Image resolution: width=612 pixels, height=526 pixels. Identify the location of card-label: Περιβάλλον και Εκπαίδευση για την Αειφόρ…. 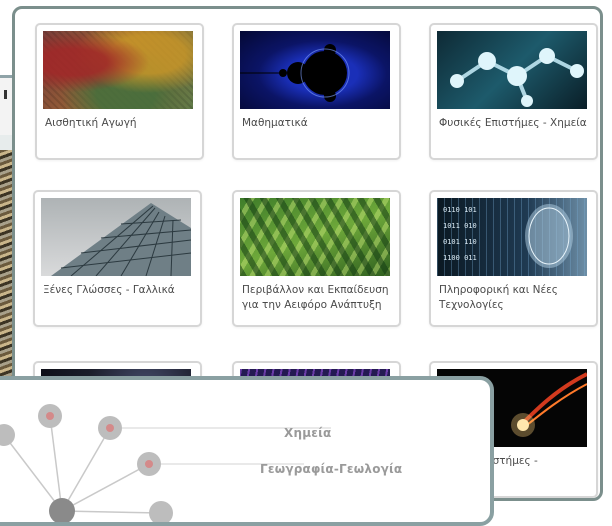
(315, 297).